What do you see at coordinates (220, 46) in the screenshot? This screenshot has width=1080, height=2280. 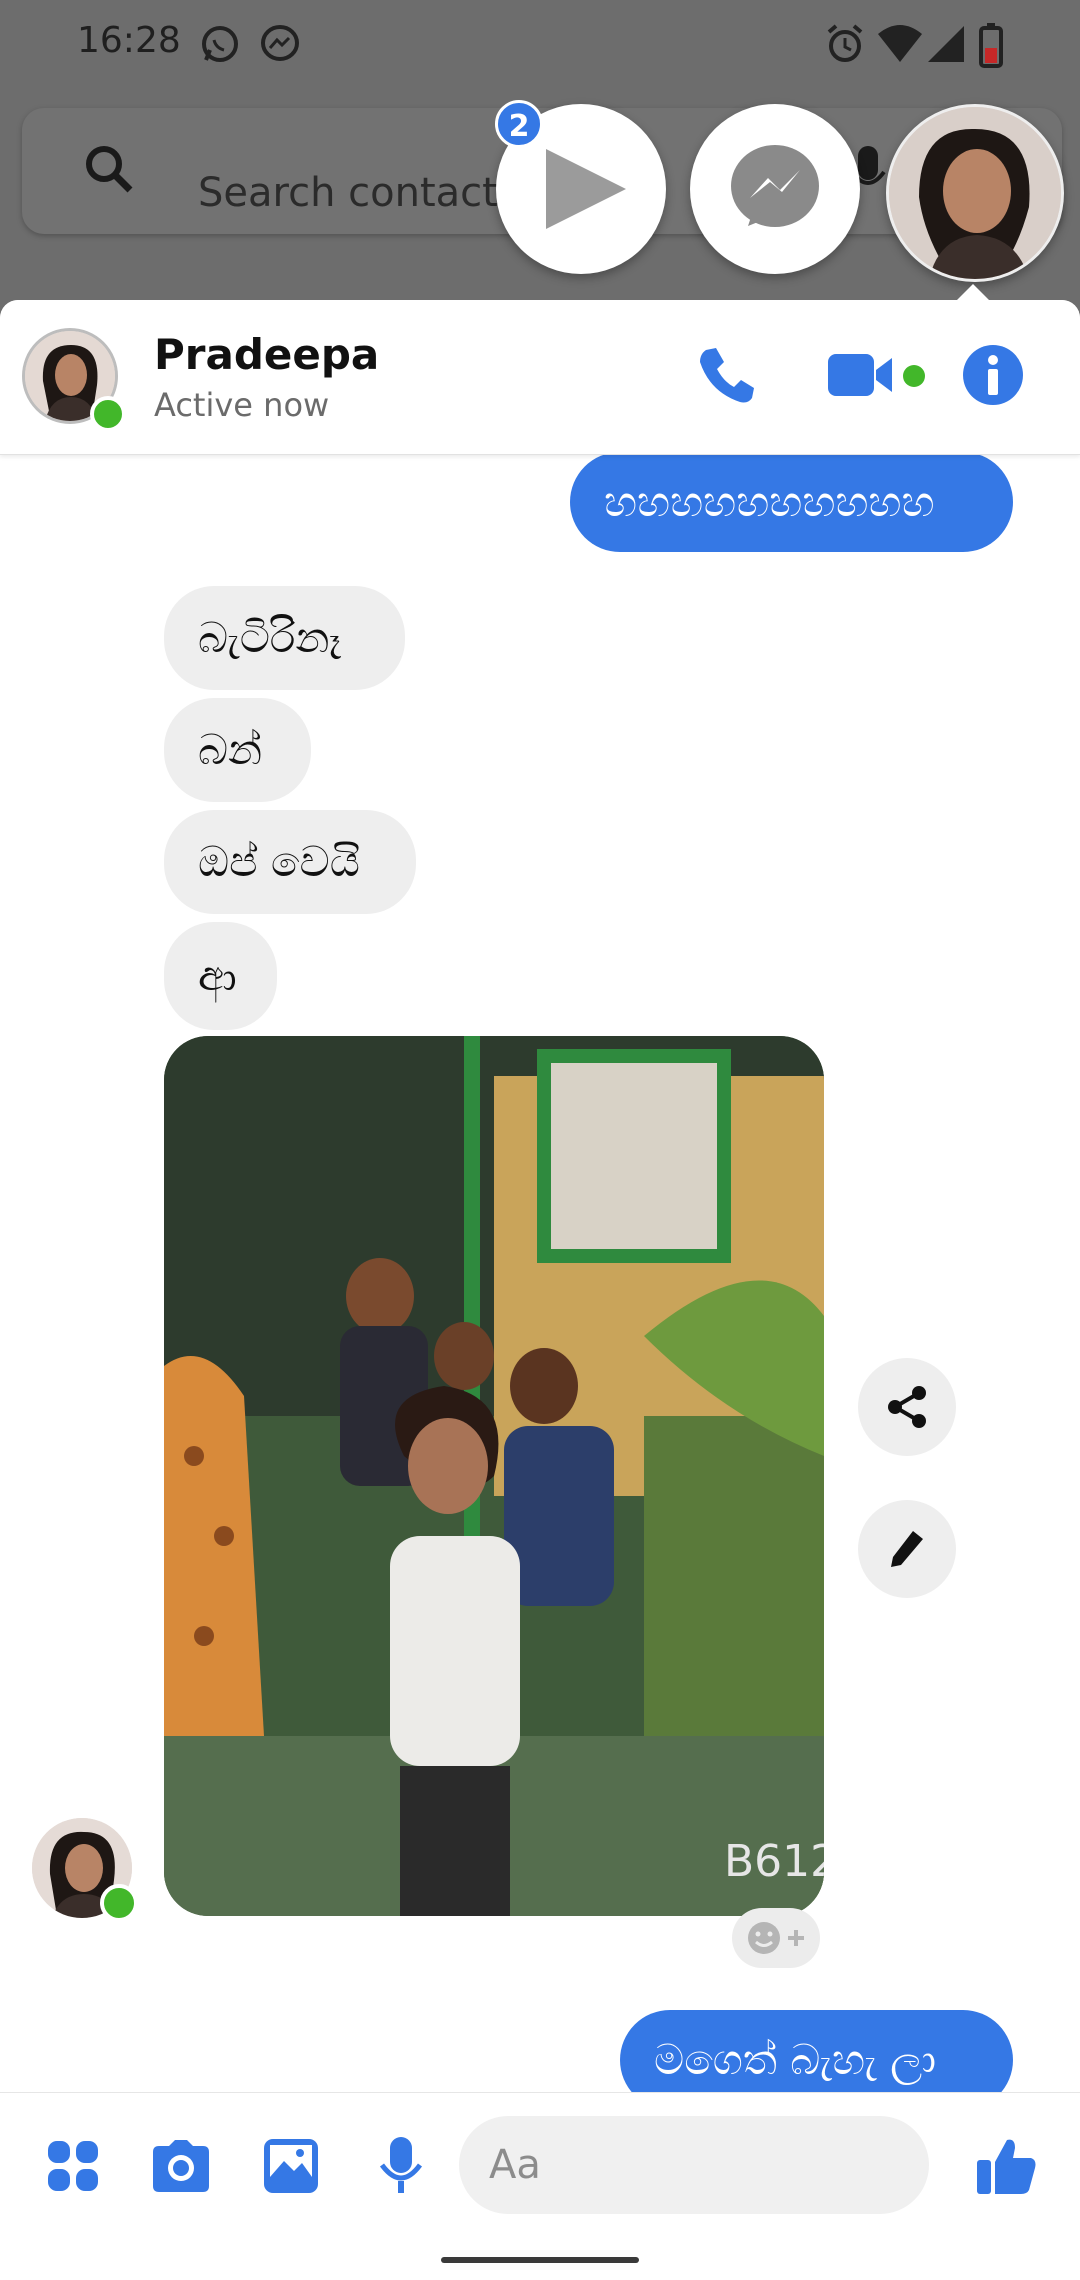 I see `whatsapp-icon` at bounding box center [220, 46].